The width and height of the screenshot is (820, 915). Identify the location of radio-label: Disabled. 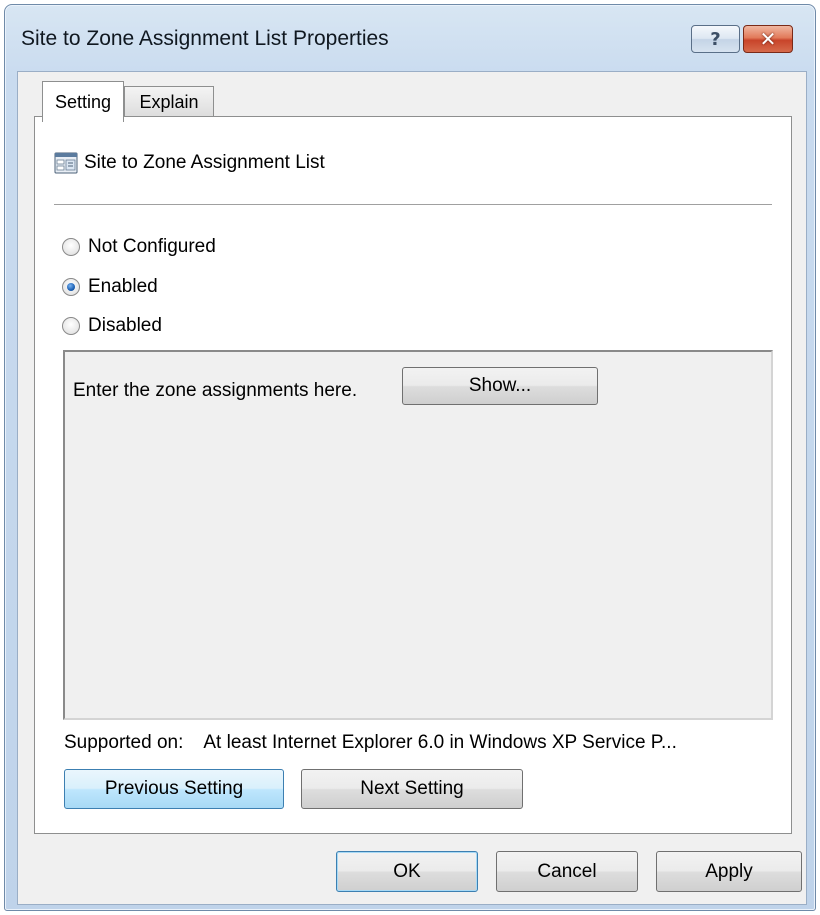
(125, 325).